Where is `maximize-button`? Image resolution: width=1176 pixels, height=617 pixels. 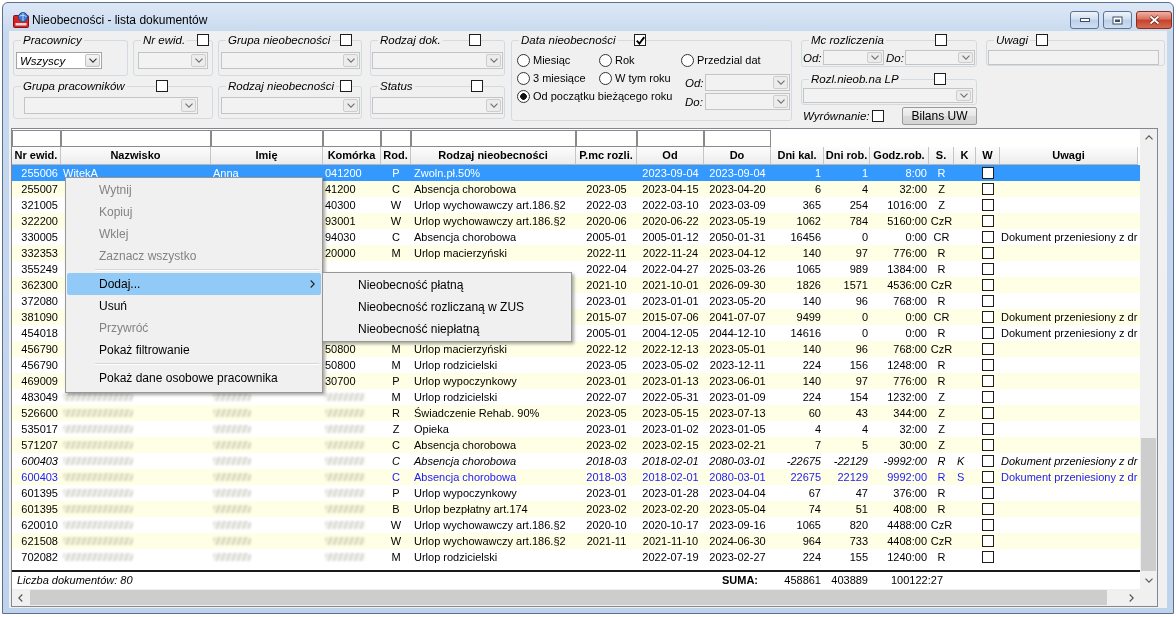 maximize-button is located at coordinates (1117, 20).